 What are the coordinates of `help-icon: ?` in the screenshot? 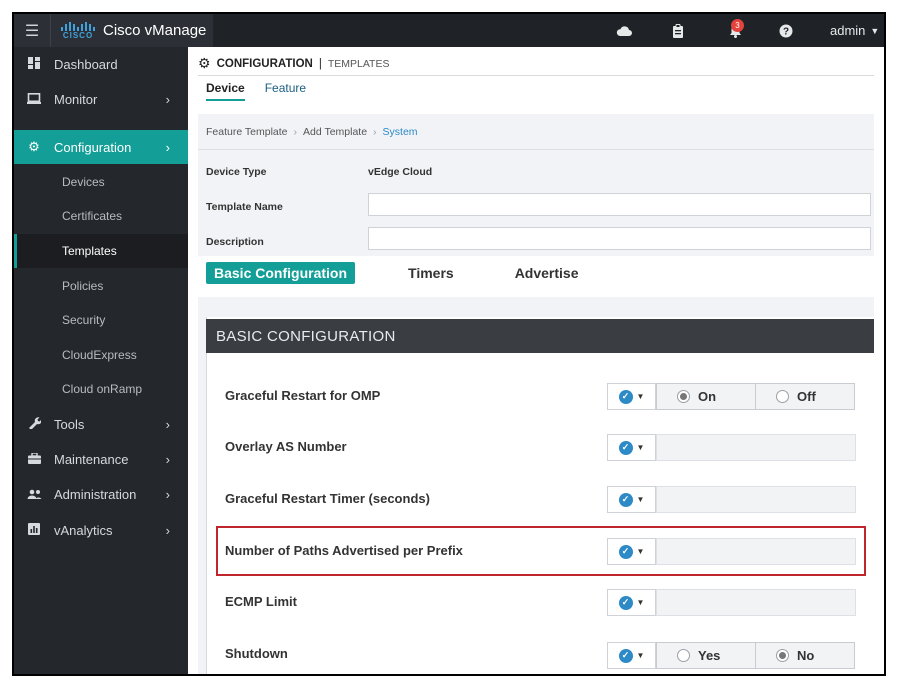 It's located at (786, 30).